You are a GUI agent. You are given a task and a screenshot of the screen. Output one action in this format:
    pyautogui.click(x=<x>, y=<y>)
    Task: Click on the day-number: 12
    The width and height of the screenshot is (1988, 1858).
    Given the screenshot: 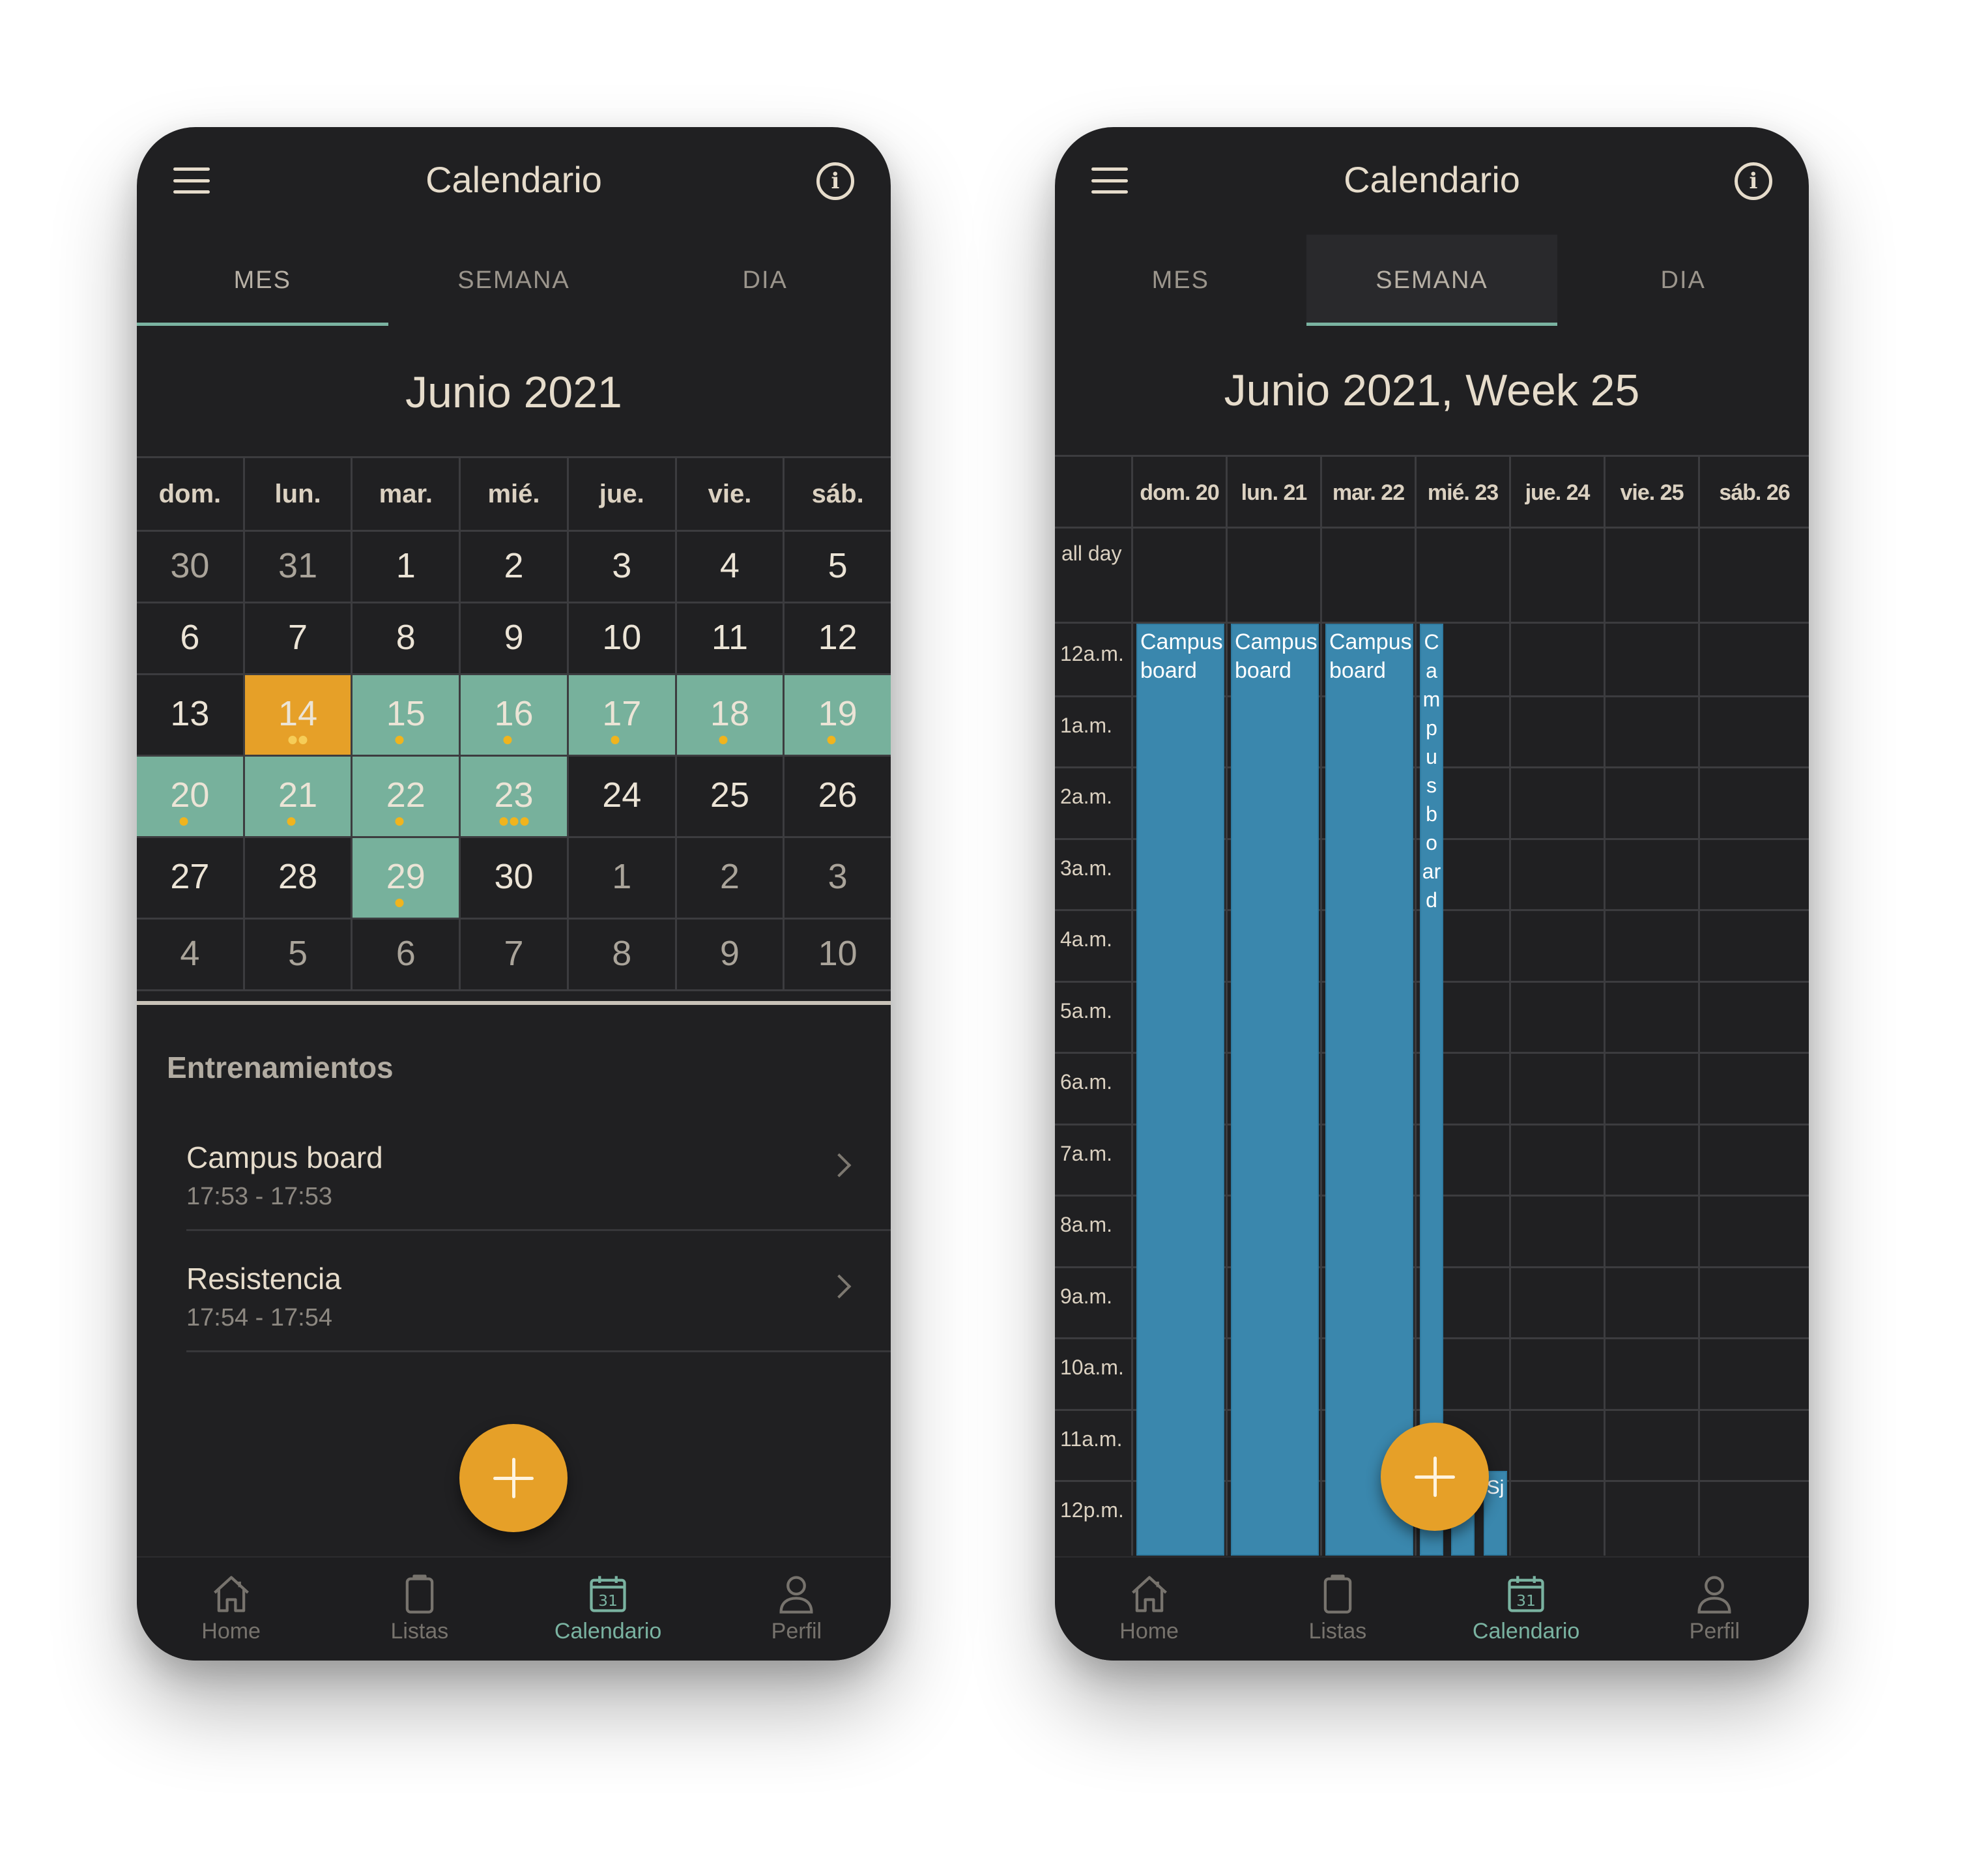 What is the action you would take?
    pyautogui.click(x=837, y=637)
    